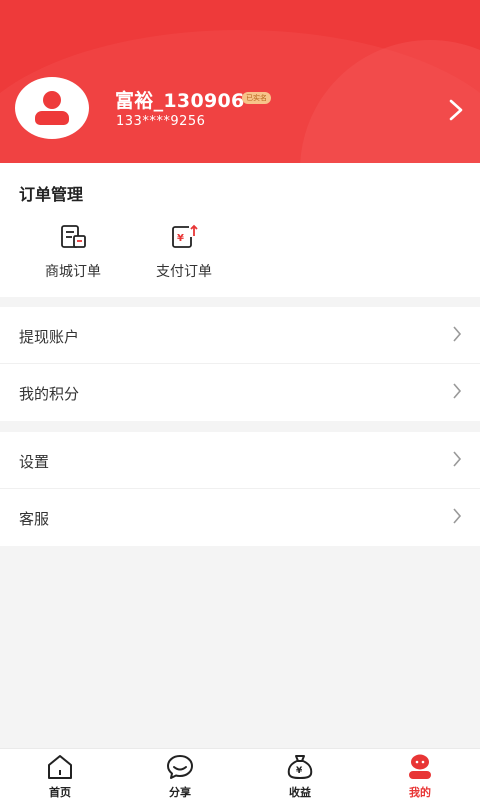  What do you see at coordinates (185, 236) in the screenshot?
I see `payment-order-icon: ¥` at bounding box center [185, 236].